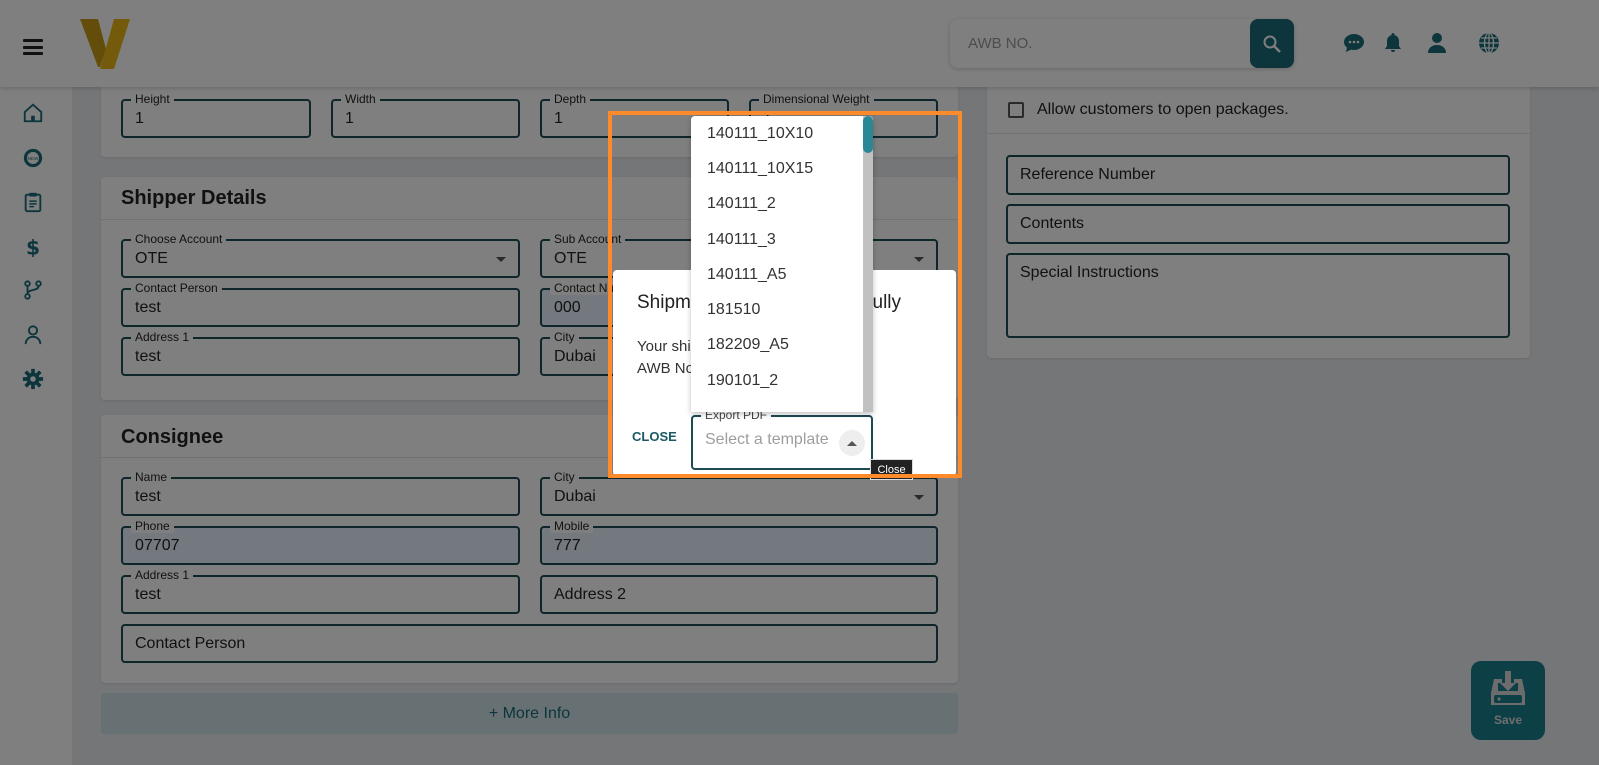 The image size is (1599, 765). Describe the element at coordinates (868, 264) in the screenshot. I see `dropdown-scrollbar` at that location.